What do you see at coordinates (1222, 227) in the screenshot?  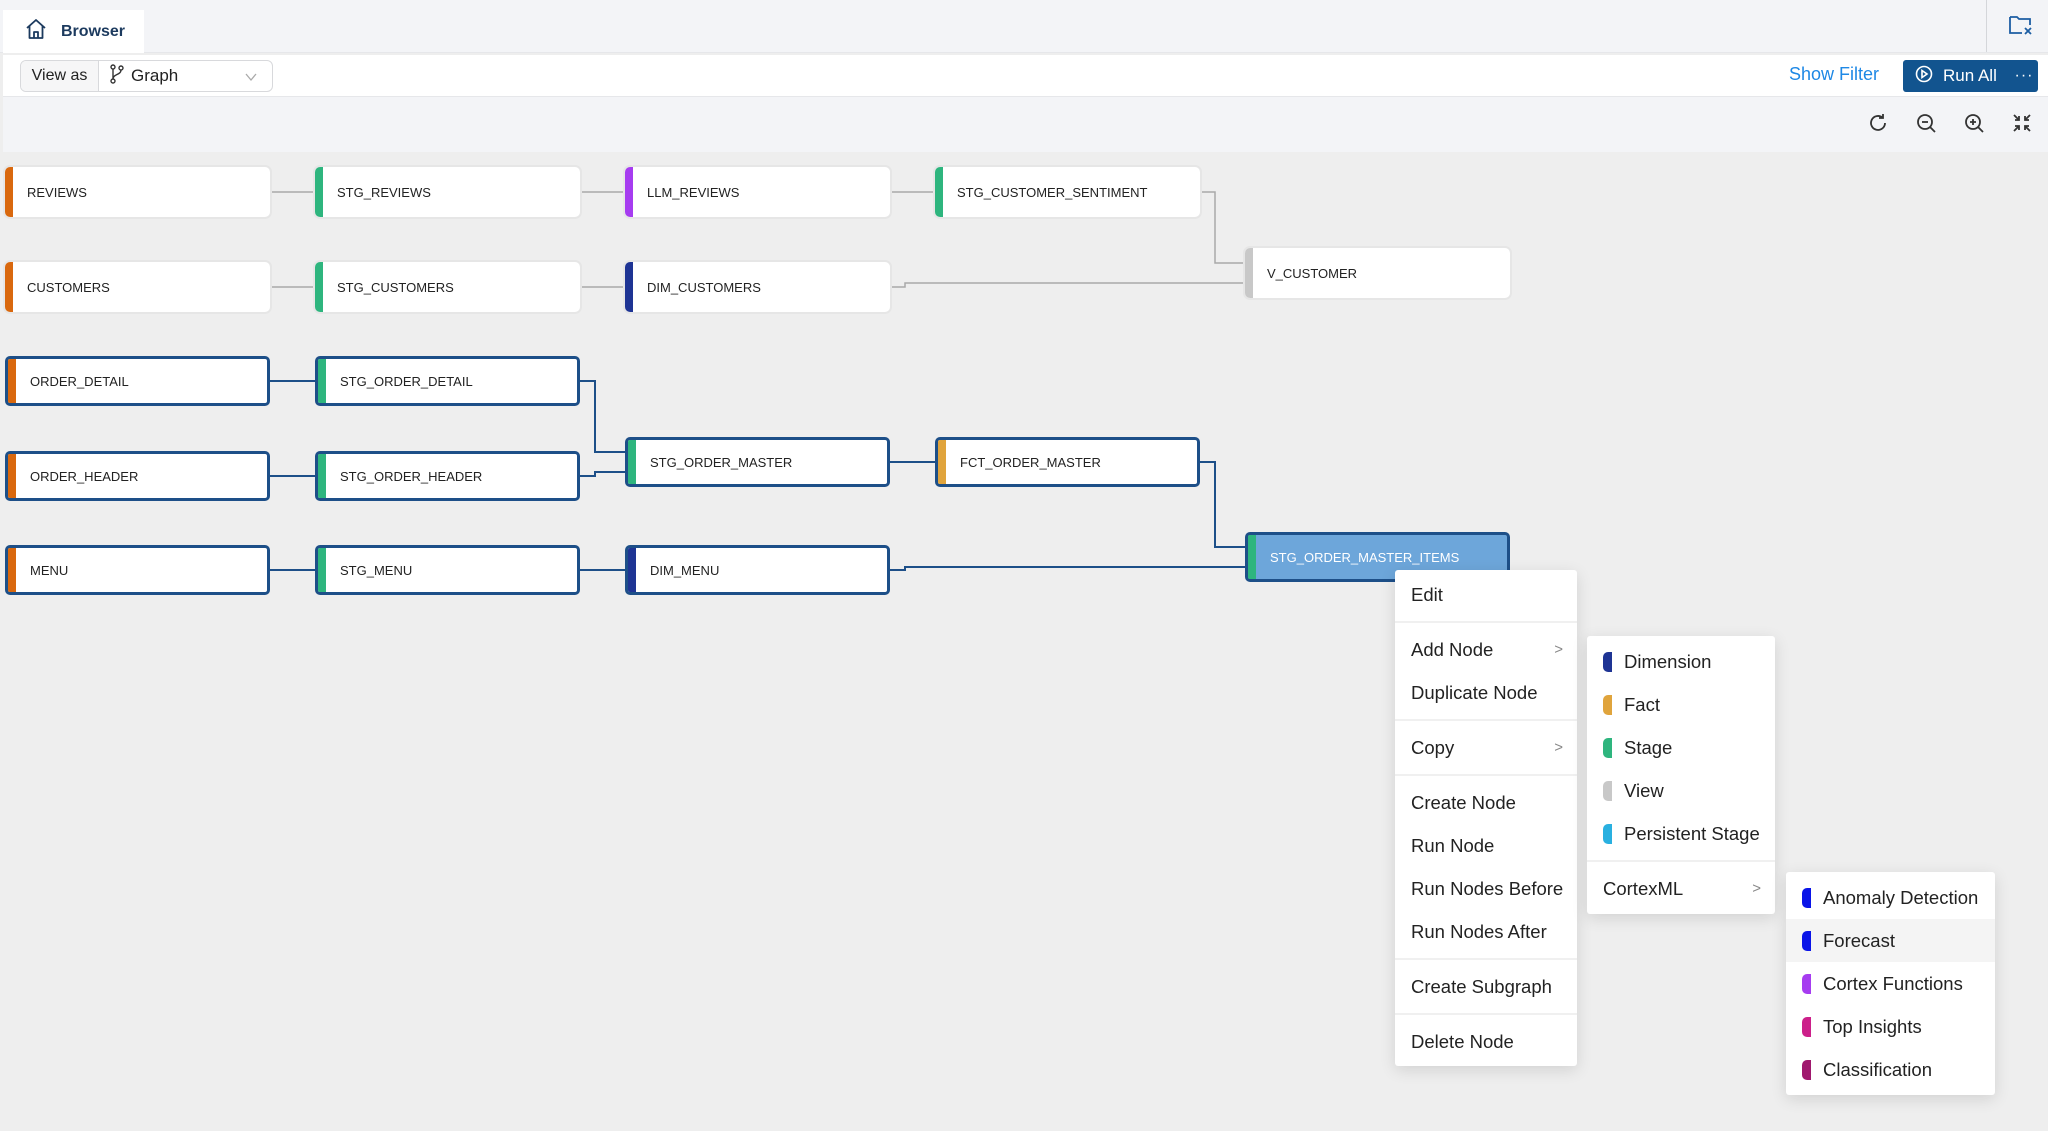 I see `edge-stg_customer_sentiment-to-v_customer` at bounding box center [1222, 227].